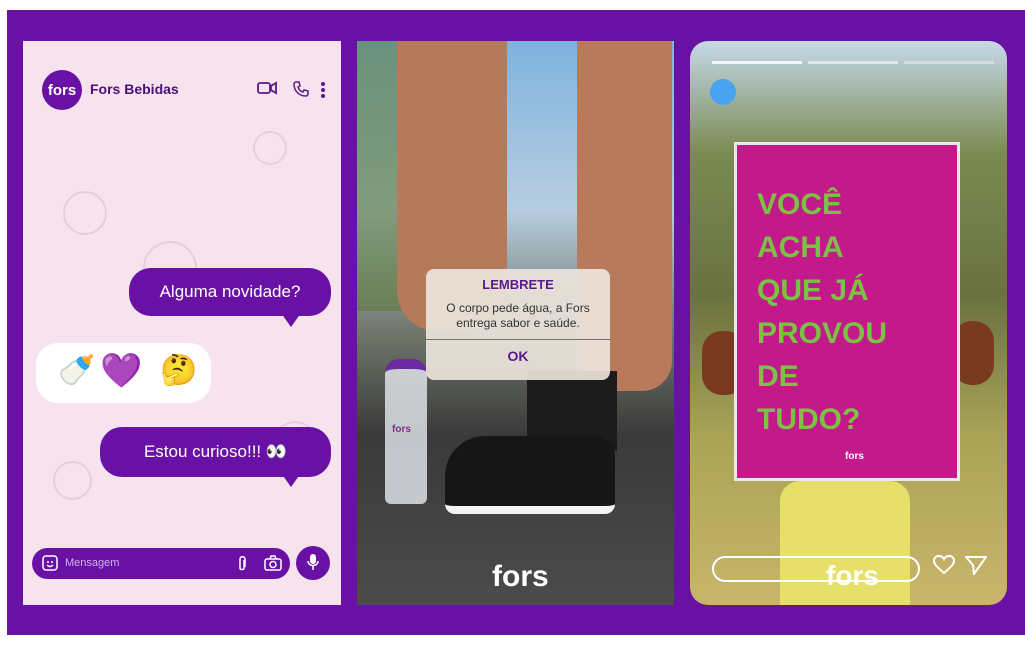  Describe the element at coordinates (179, 370) in the screenshot. I see `thinking-face-emoji: 🤔` at that location.